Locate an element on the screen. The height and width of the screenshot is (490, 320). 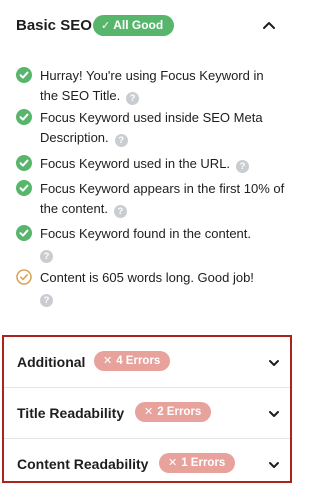
errors-label: 1 Errors is located at coordinates (203, 463).